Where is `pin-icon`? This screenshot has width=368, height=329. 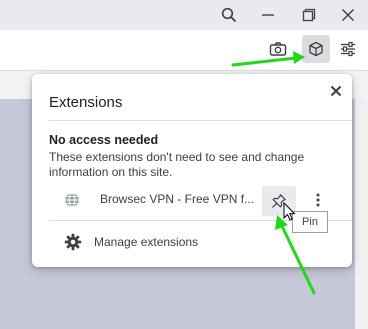
pin-icon is located at coordinates (279, 201).